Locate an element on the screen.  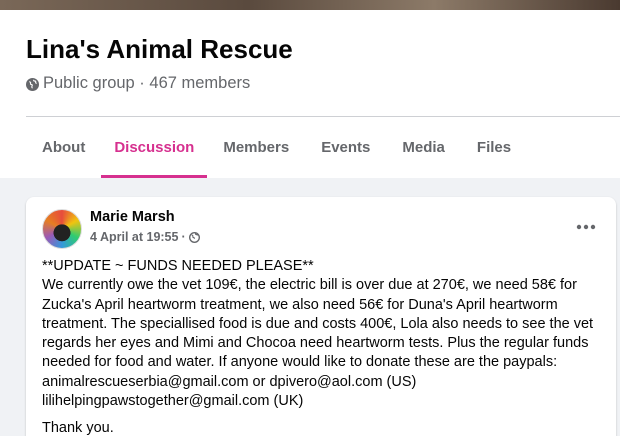
post-timestamp-row: 4 April at 19:55 · is located at coordinates (145, 237).